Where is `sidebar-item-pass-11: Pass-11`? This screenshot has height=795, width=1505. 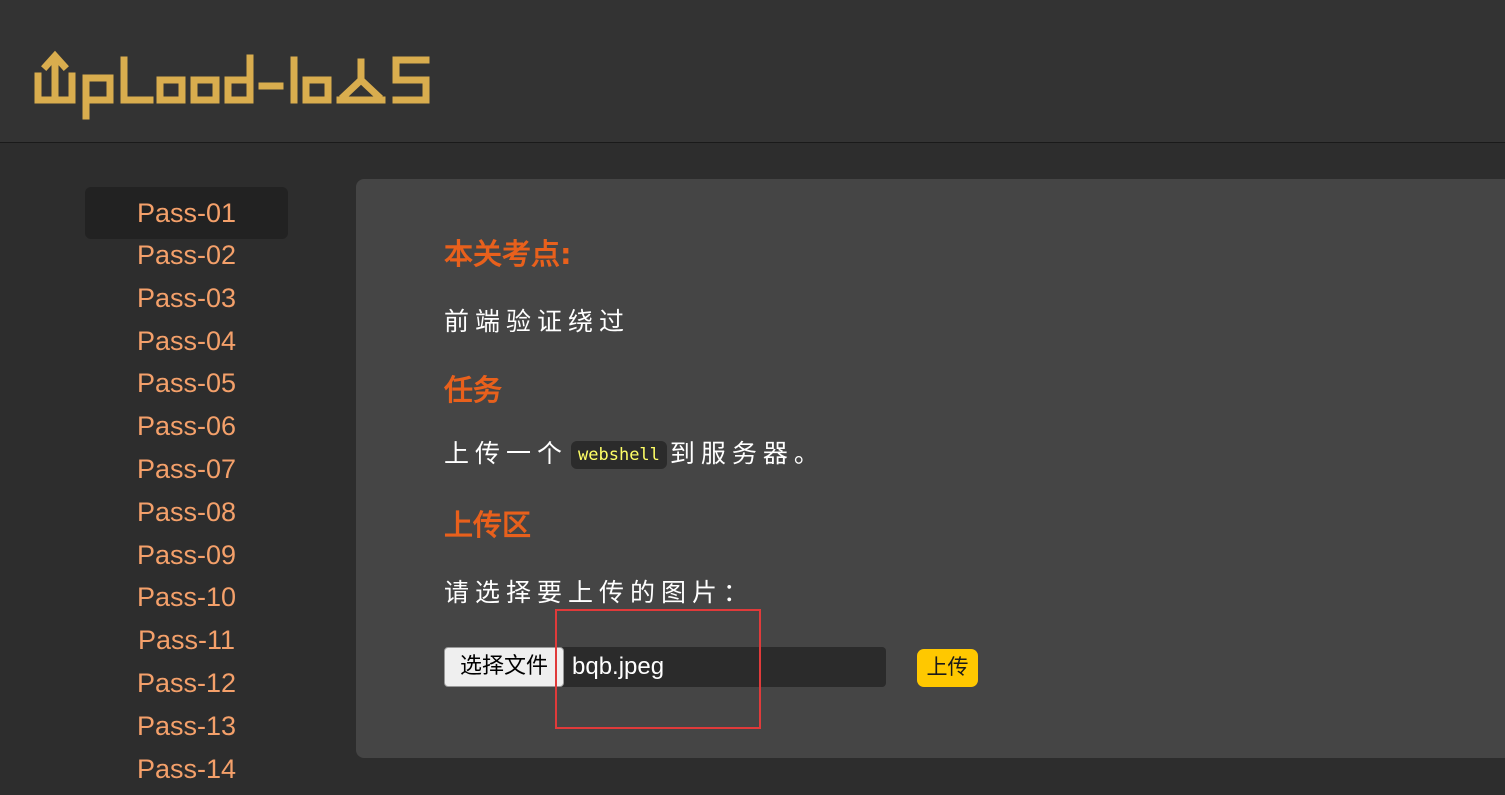 sidebar-item-pass-11: Pass-11 is located at coordinates (186, 645).